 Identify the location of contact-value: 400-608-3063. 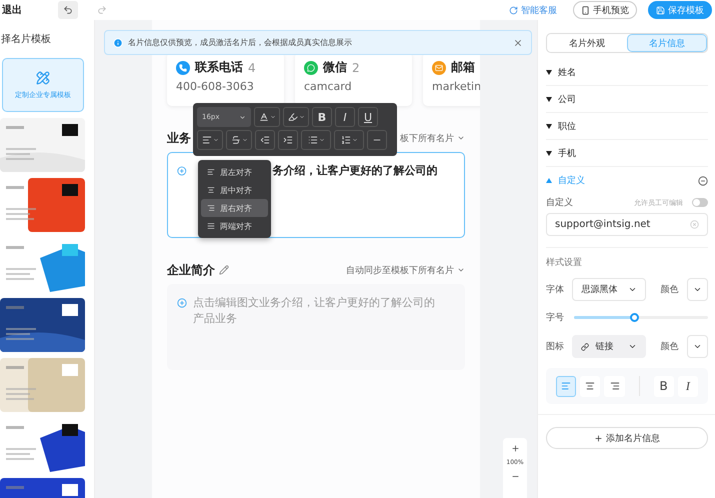
(215, 86).